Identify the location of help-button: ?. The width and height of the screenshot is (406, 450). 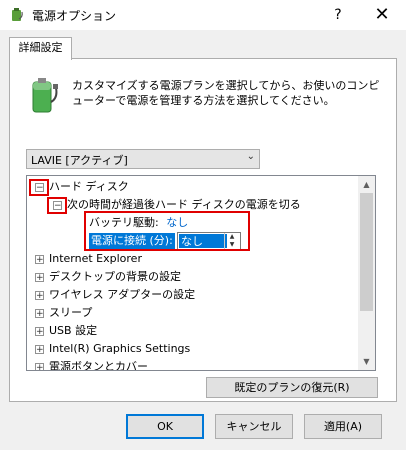
(338, 15).